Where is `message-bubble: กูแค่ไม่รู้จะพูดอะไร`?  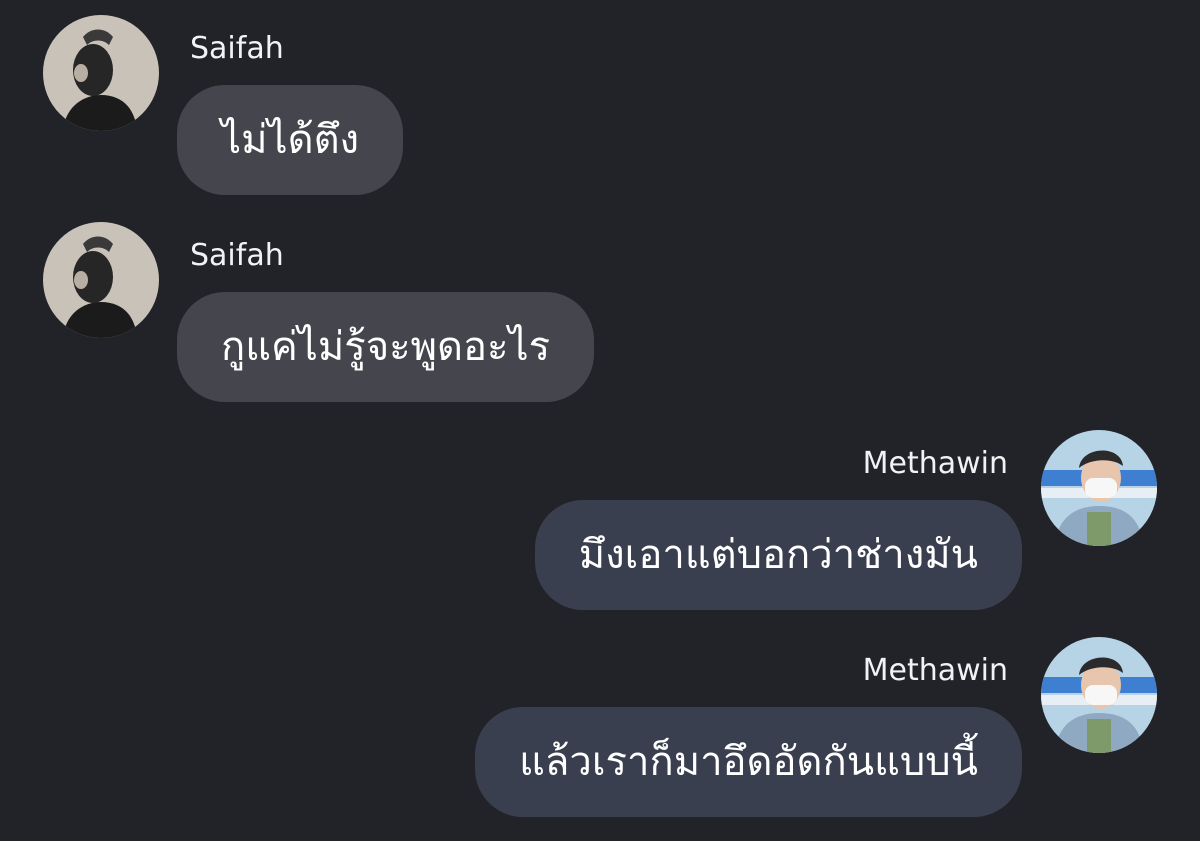
message-bubble: กูแค่ไม่รู้จะพูดอะไร is located at coordinates (386, 347).